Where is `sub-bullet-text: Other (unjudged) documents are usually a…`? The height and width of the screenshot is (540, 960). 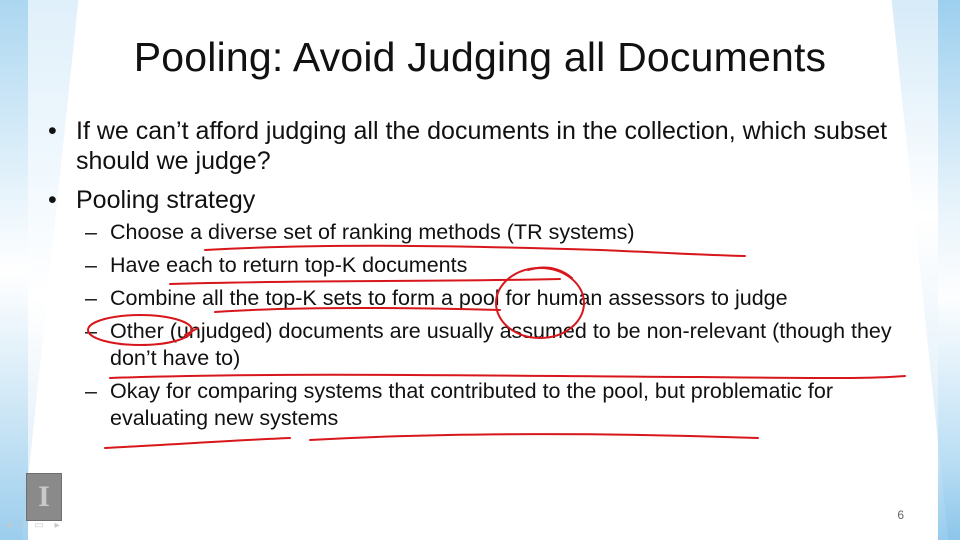 sub-bullet-text: Other (unjudged) documents are usually a… is located at coordinates (501, 344).